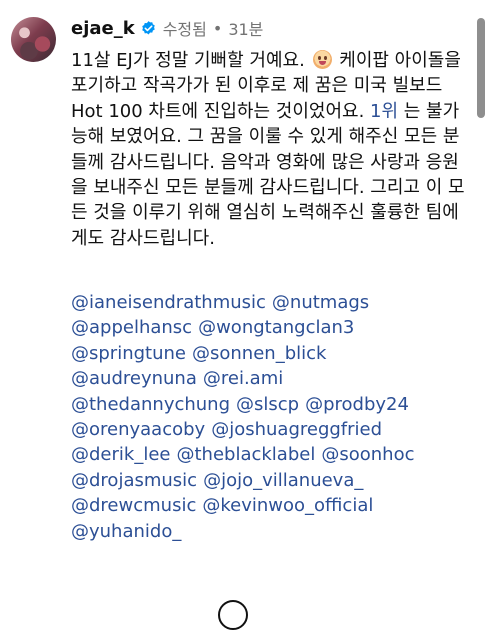 The height and width of the screenshot is (630, 486). Describe the element at coordinates (133, 505) in the screenshot. I see `mention-link: @drewcmusic` at that location.